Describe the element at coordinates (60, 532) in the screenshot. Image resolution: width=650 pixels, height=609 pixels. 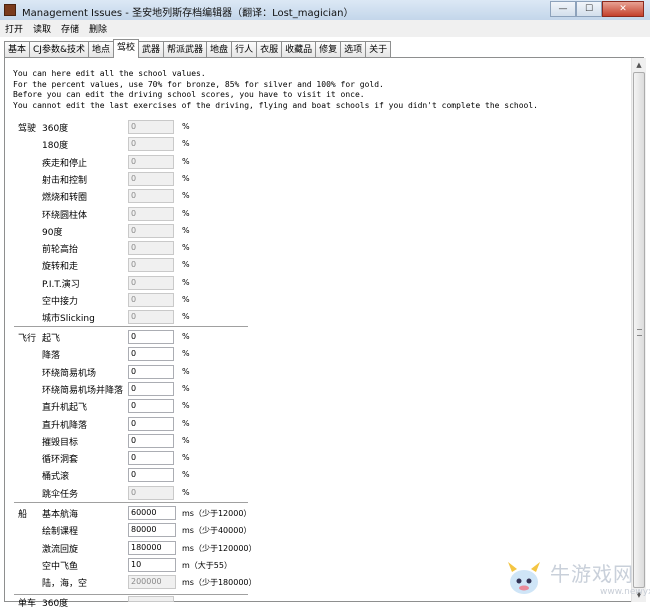
I see `boat-row-label: 绘制课程` at that location.